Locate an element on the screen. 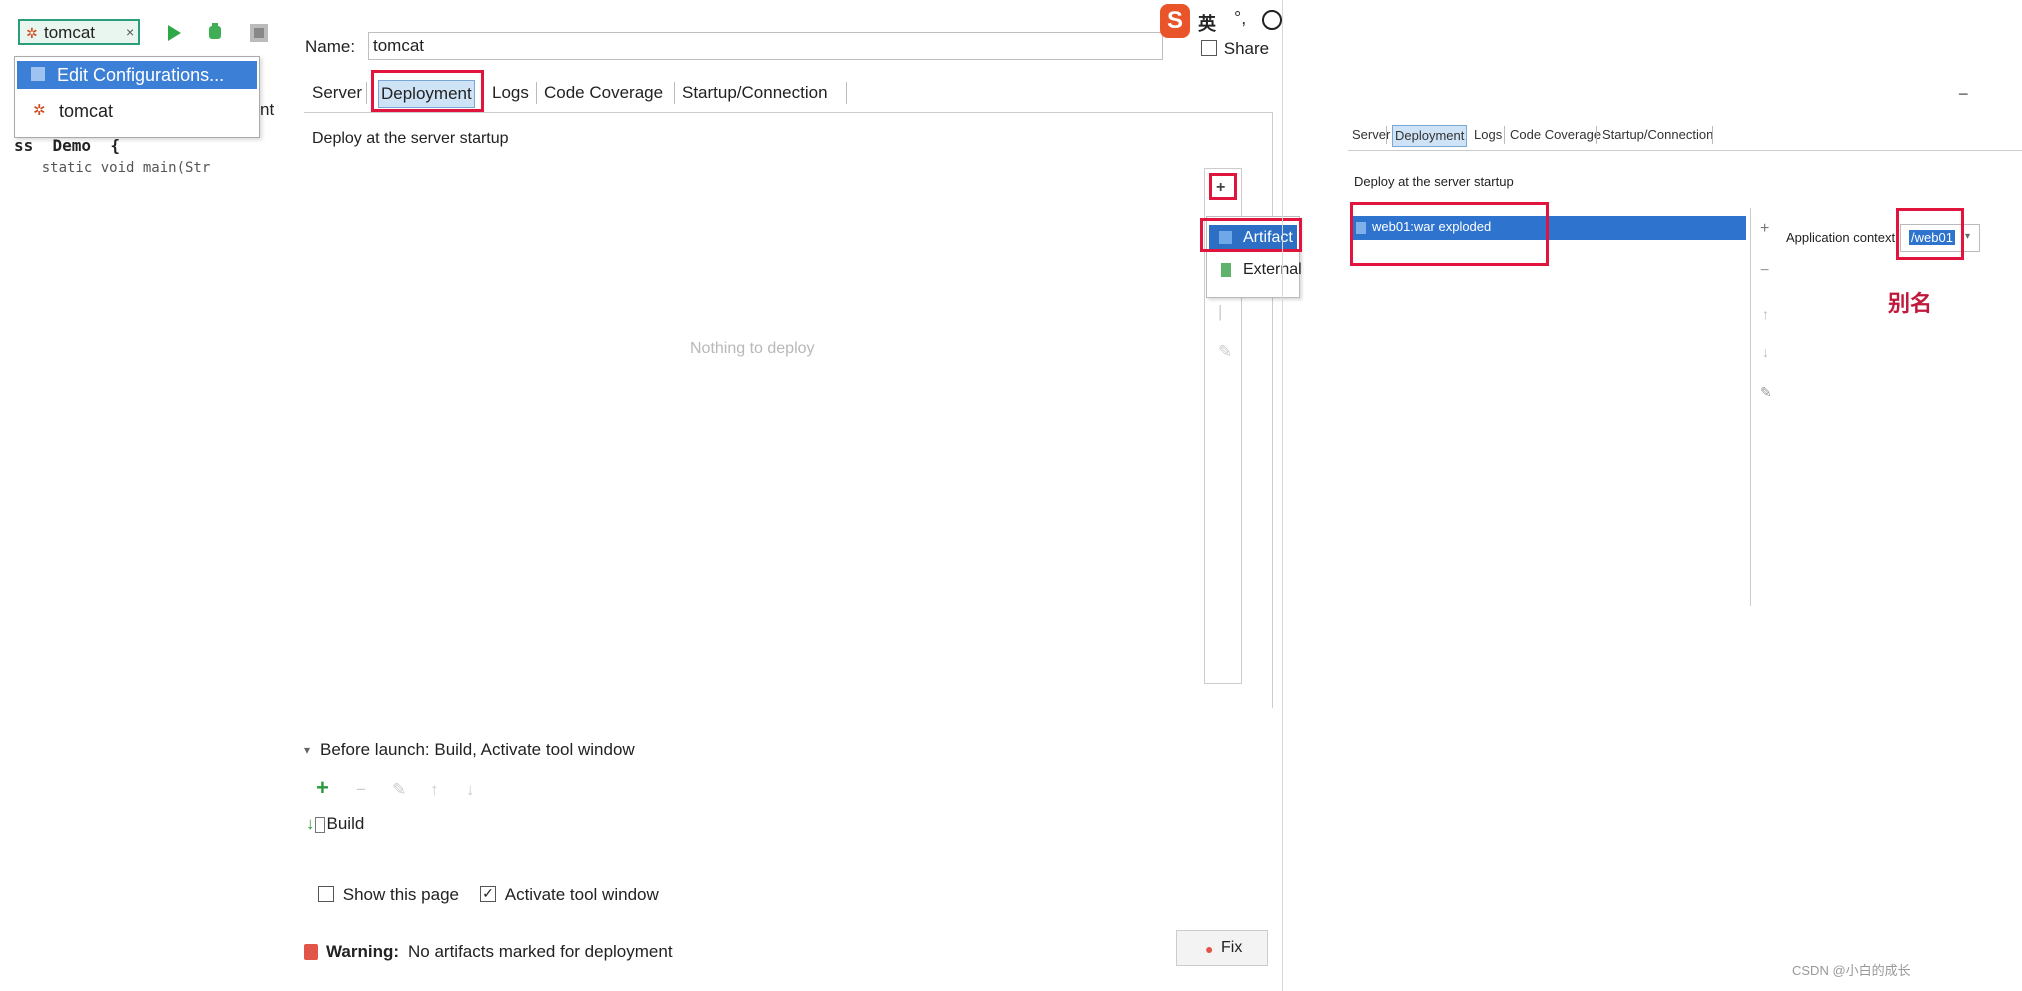 The height and width of the screenshot is (991, 2022). tab-startup-connection: Startup/Connection is located at coordinates (755, 93).